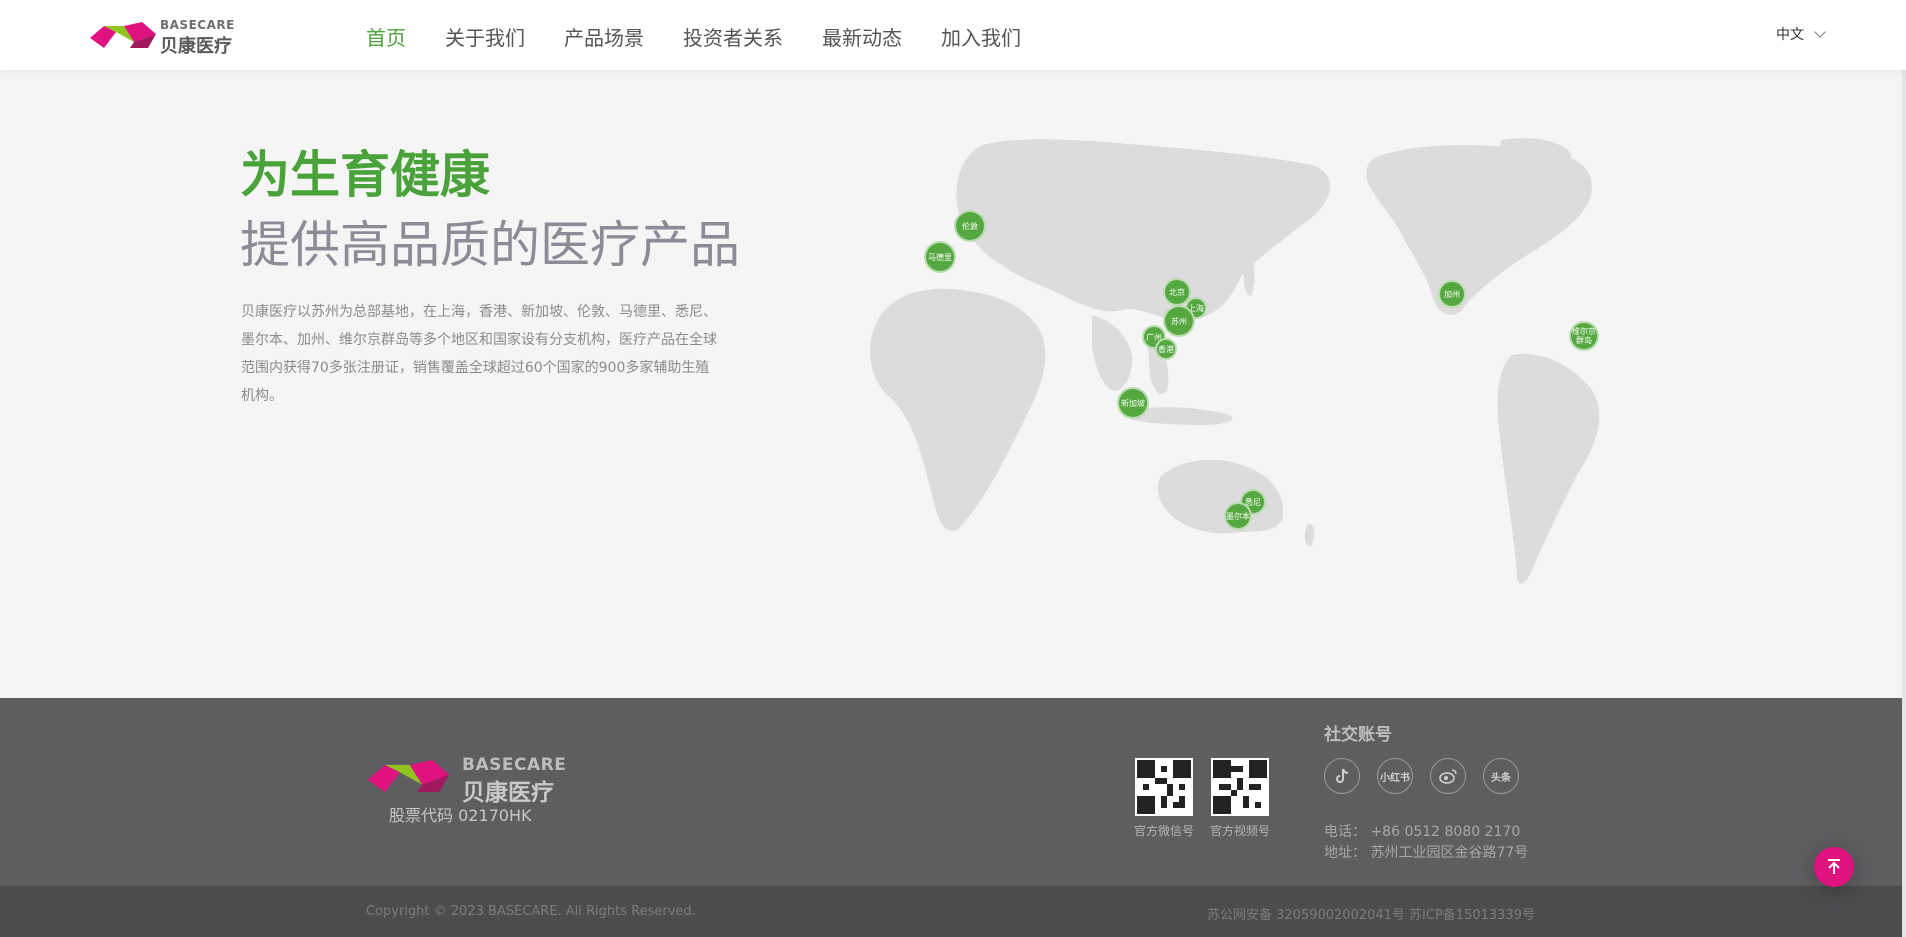  Describe the element at coordinates (514, 765) in the screenshot. I see `footer-logo-text-en: BASECARE` at that location.